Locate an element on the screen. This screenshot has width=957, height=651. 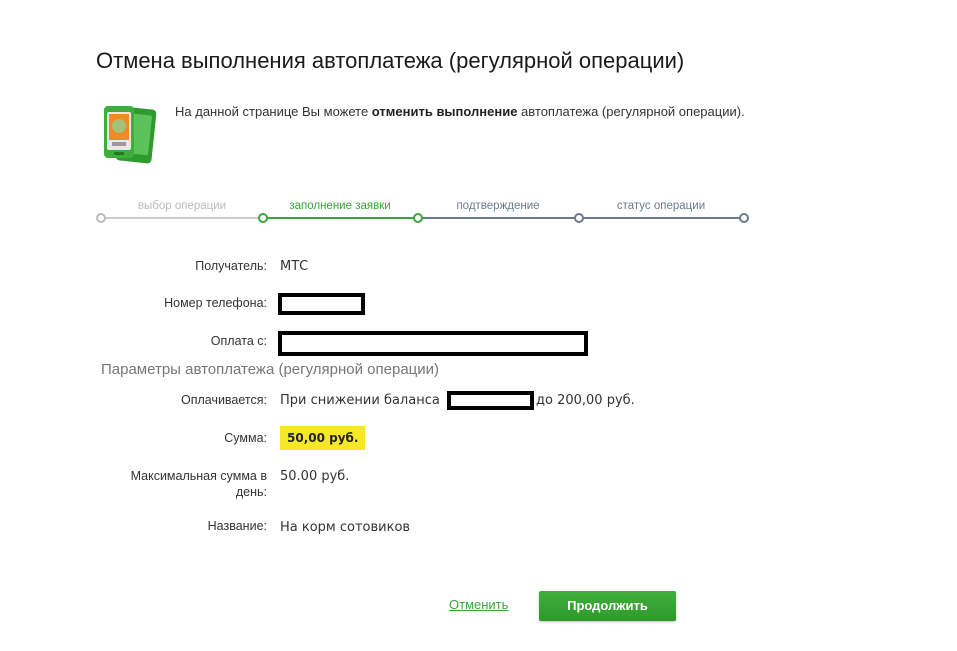
name-label: Название: is located at coordinates (237, 526).